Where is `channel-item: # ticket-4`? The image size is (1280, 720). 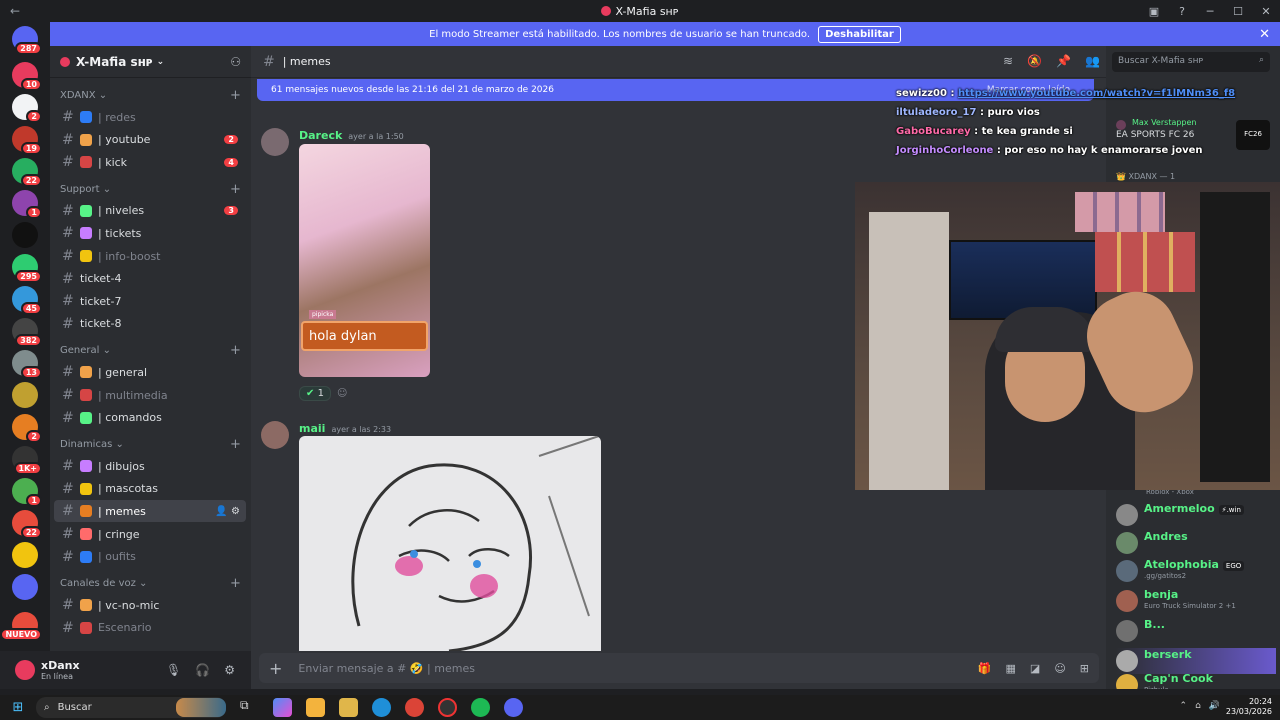 channel-item: # ticket-4 is located at coordinates (150, 279).